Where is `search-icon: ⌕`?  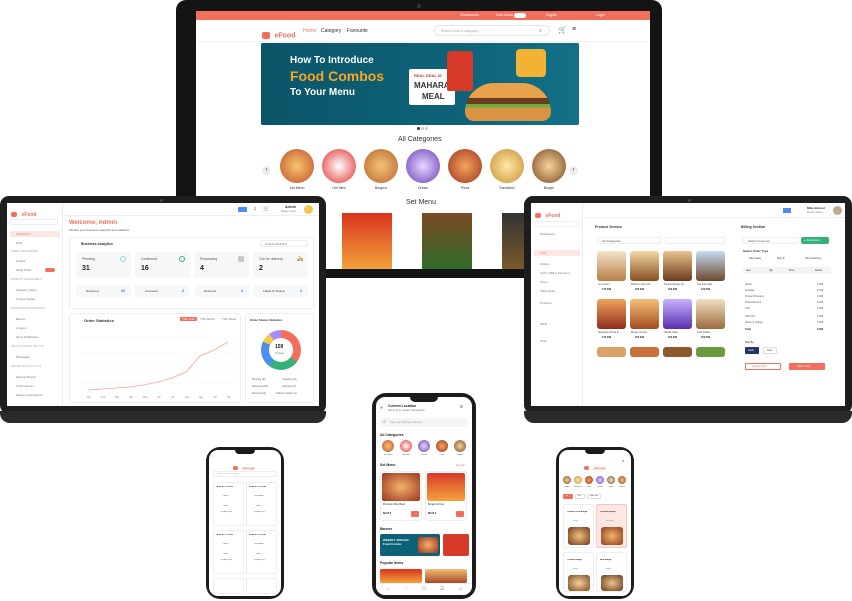 search-icon: ⌕ is located at coordinates (540, 31).